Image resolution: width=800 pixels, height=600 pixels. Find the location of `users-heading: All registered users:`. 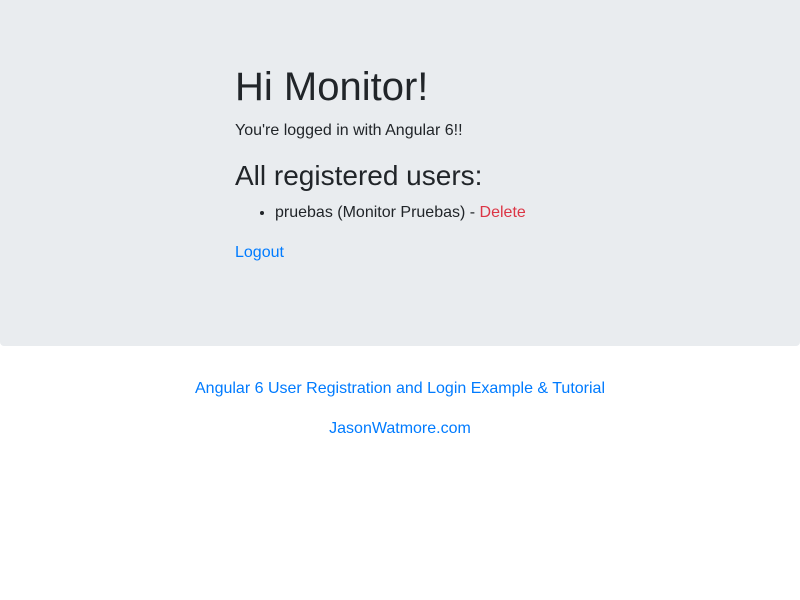

users-heading: All registered users: is located at coordinates (359, 175).